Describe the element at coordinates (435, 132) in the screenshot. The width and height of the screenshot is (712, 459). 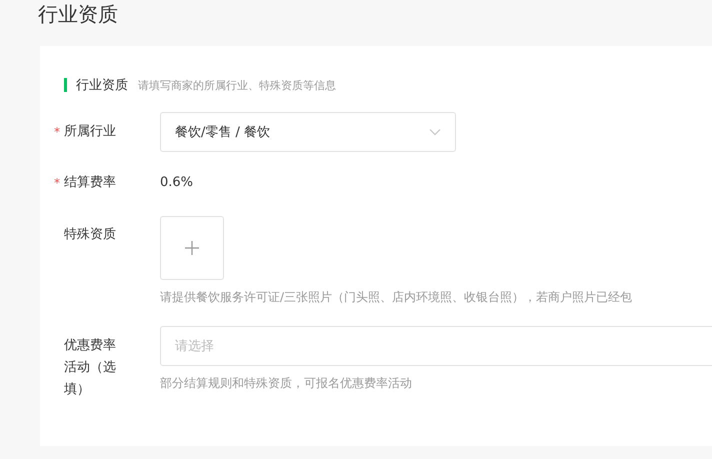
I see `chevron-down-icon` at that location.